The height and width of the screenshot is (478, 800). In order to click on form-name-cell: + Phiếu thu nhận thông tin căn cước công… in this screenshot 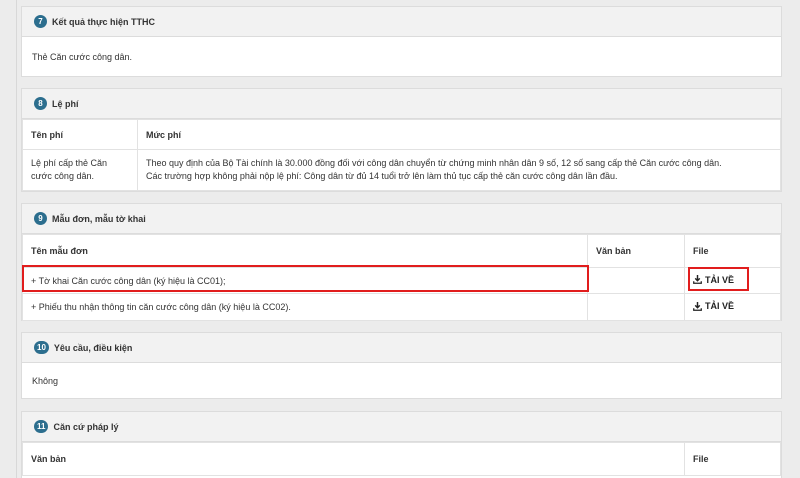, I will do `click(305, 307)`.